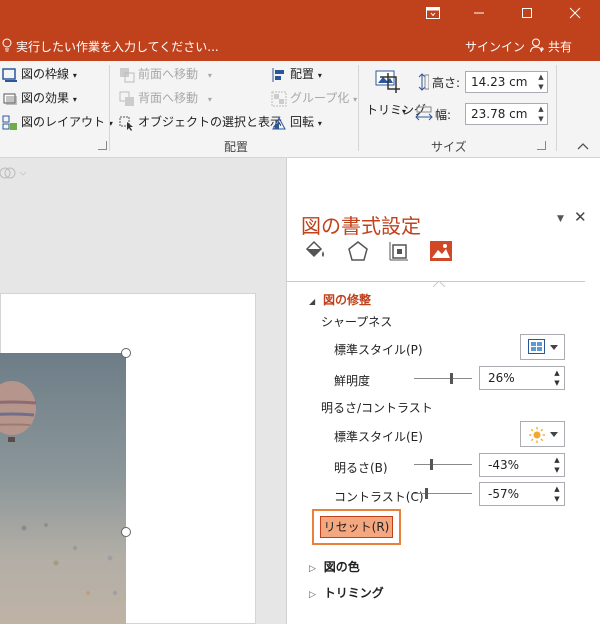 This screenshot has width=600, height=624. I want to click on height-spinner: ▲ ▼, so click(541, 82).